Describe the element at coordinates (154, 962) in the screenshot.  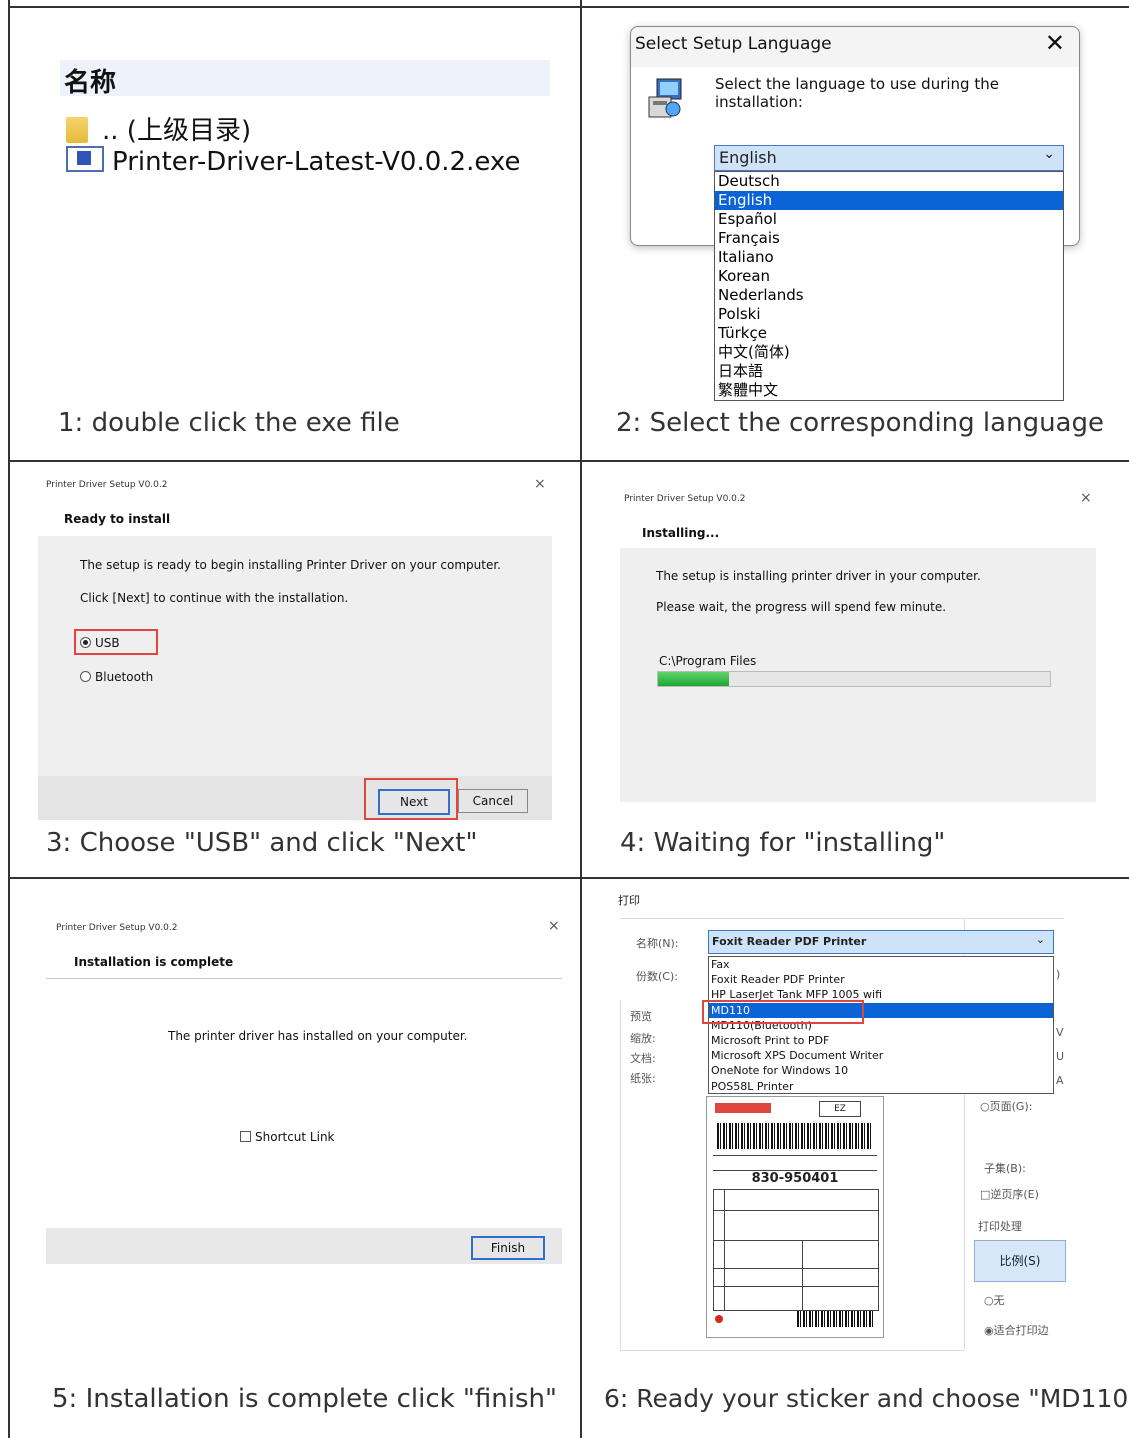
I see `step-heading: Installation is complete` at that location.